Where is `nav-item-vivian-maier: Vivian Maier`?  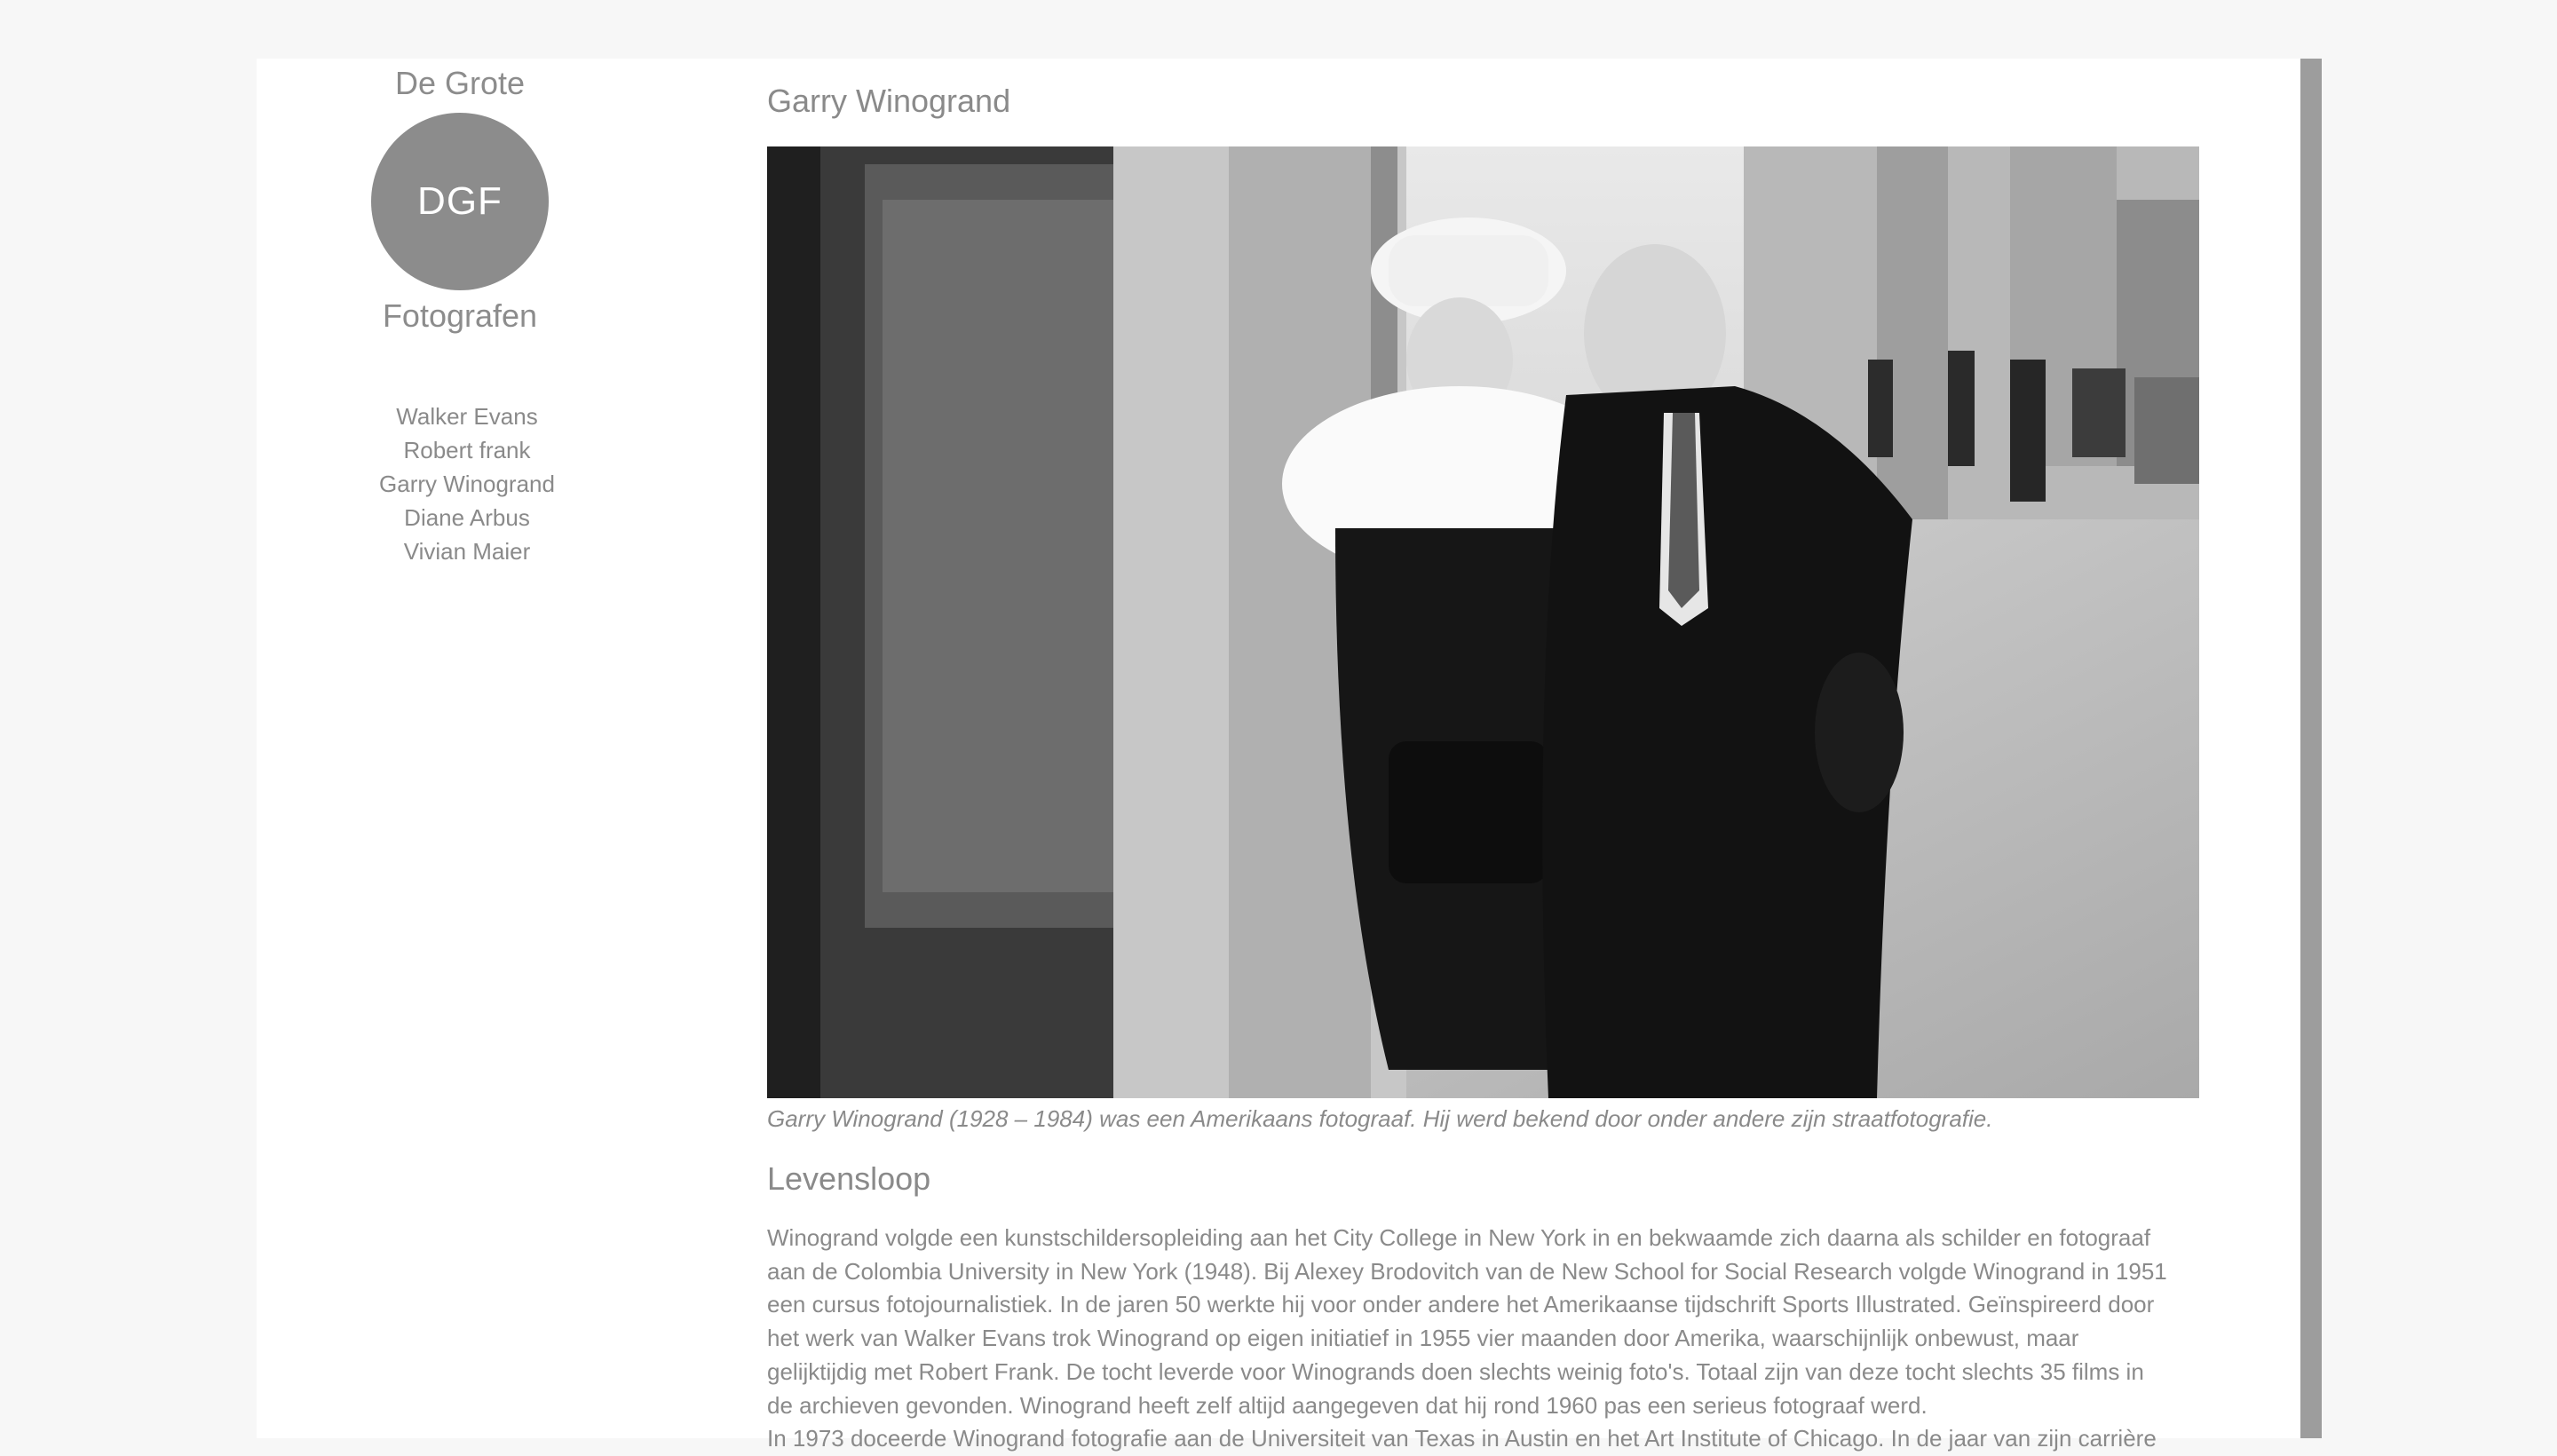 nav-item-vivian-maier: Vivian Maier is located at coordinates (467, 551).